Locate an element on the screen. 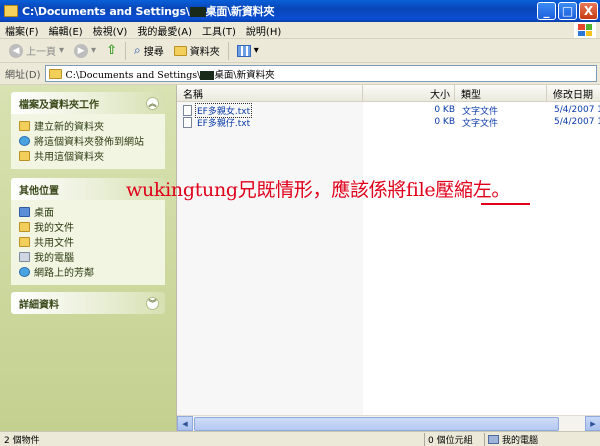 The height and width of the screenshot is (446, 600). address-path: C:\Documents and Settings\ 桌面\新資料夾 is located at coordinates (170, 75).